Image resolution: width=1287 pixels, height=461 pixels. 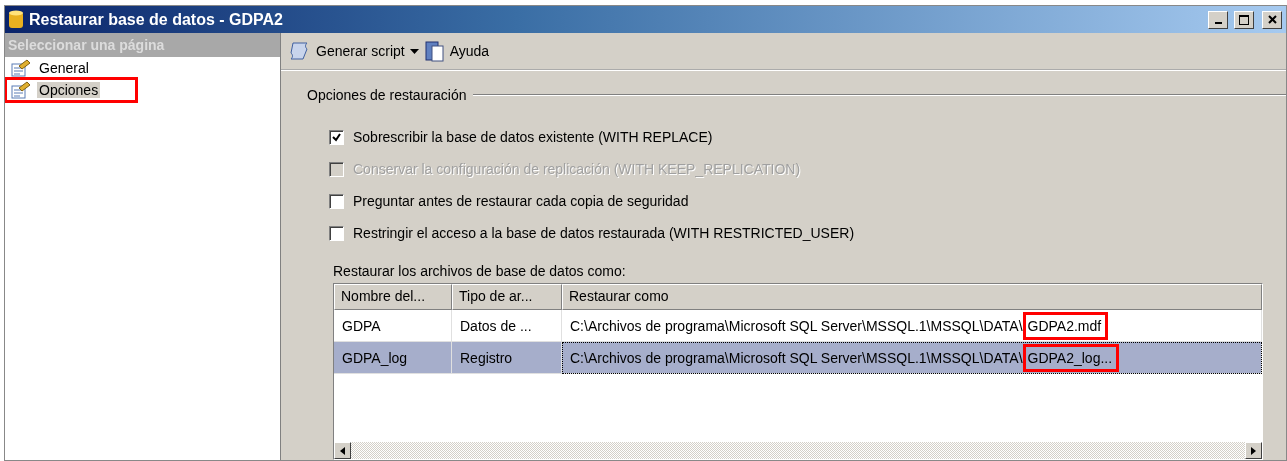 What do you see at coordinates (604, 233) in the screenshot?
I see `checkbox-label: Restringir el acceso a la base de datos restaurada (WITH RESTRICTED_USER)` at bounding box center [604, 233].